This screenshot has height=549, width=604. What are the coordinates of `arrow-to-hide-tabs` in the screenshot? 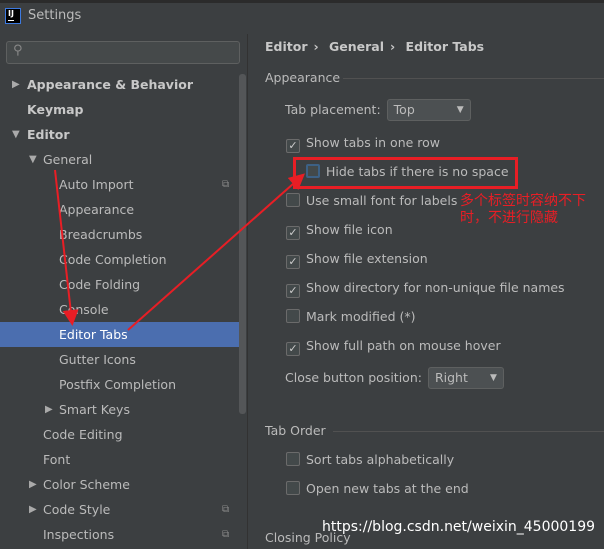 It's located at (216, 252).